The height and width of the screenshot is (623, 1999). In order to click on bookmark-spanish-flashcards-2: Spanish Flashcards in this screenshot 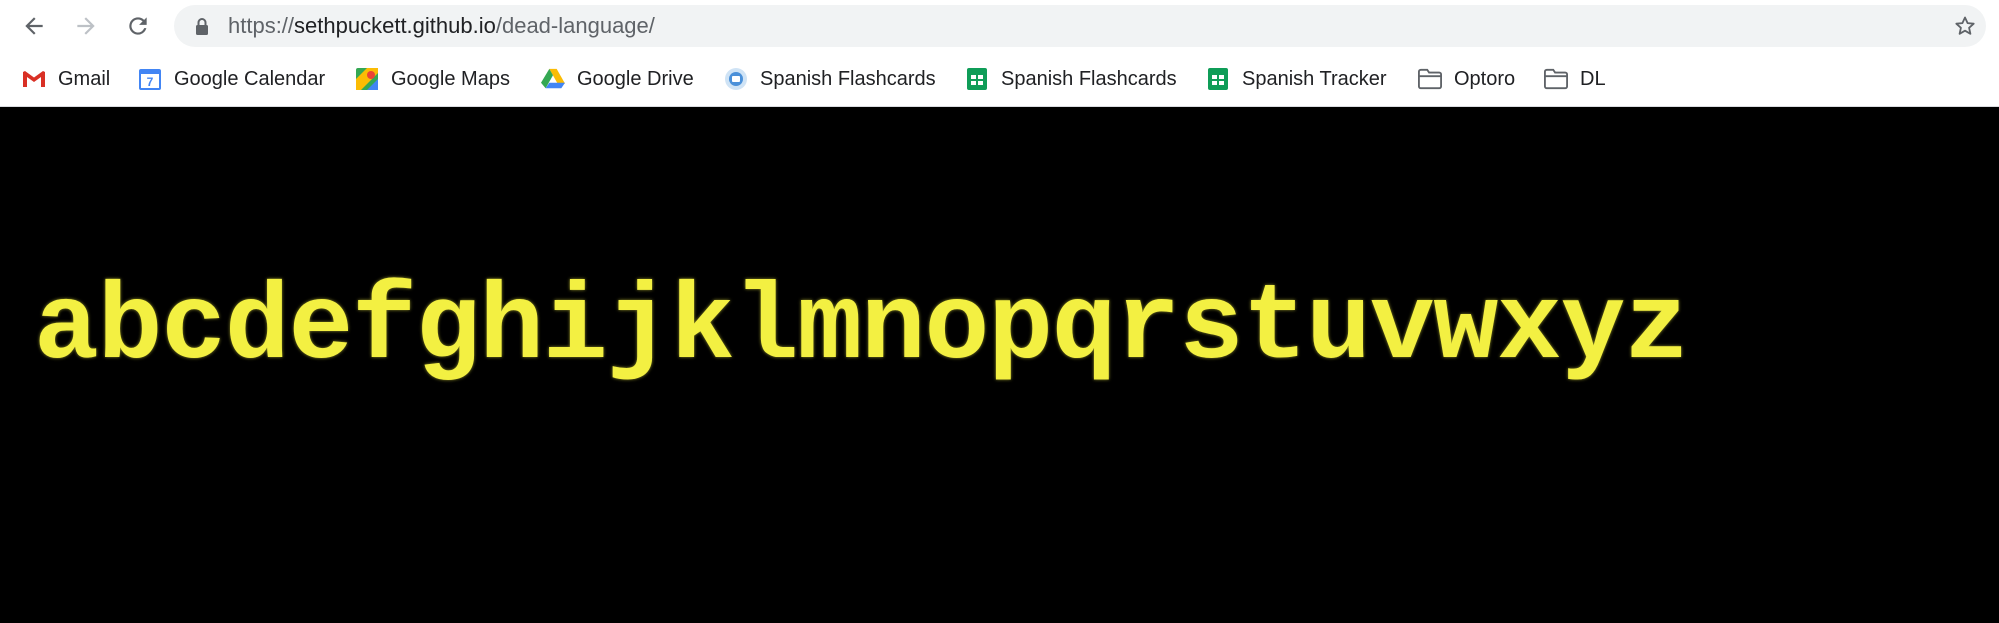, I will do `click(1071, 79)`.